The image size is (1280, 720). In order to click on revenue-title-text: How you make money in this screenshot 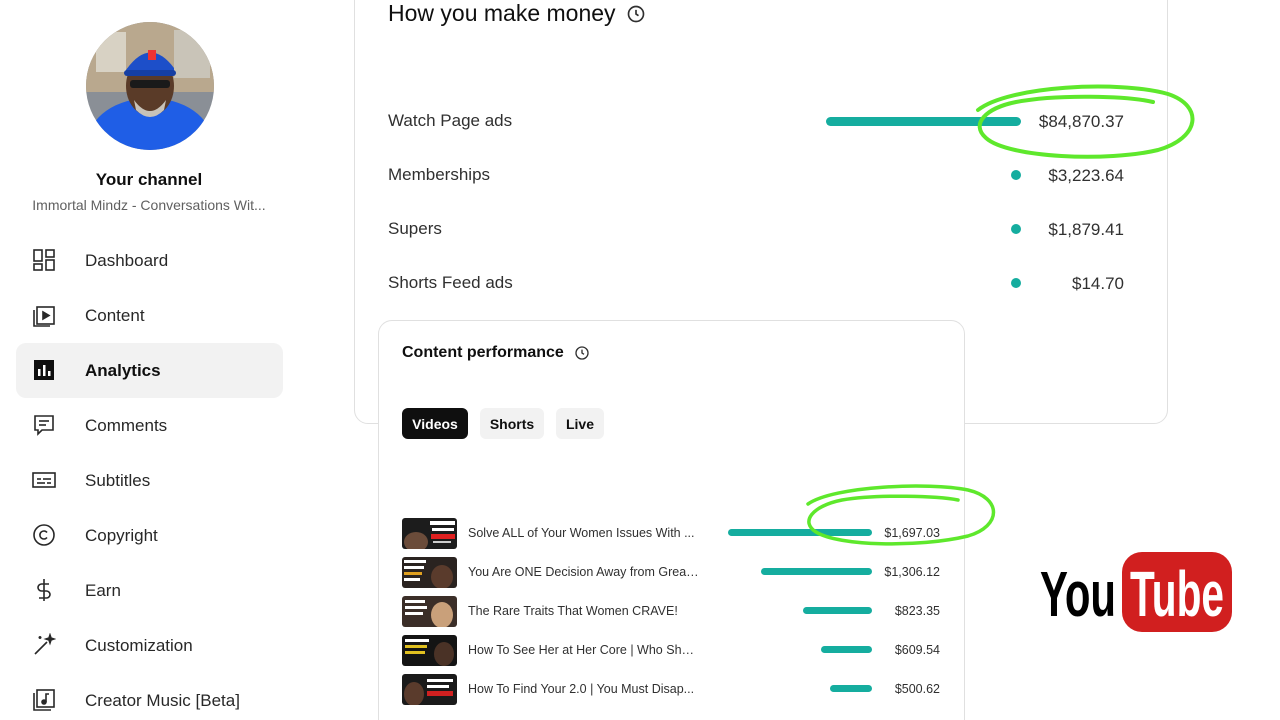, I will do `click(502, 13)`.